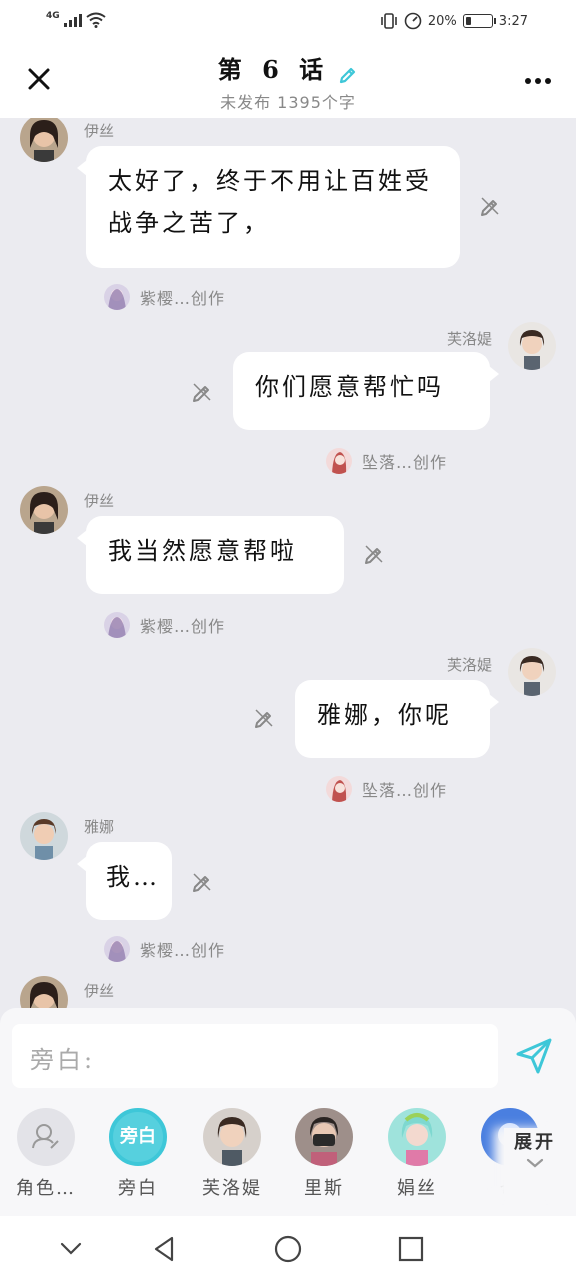 This screenshot has width=576, height=1280. I want to click on system-nav-bar, so click(288, 1248).